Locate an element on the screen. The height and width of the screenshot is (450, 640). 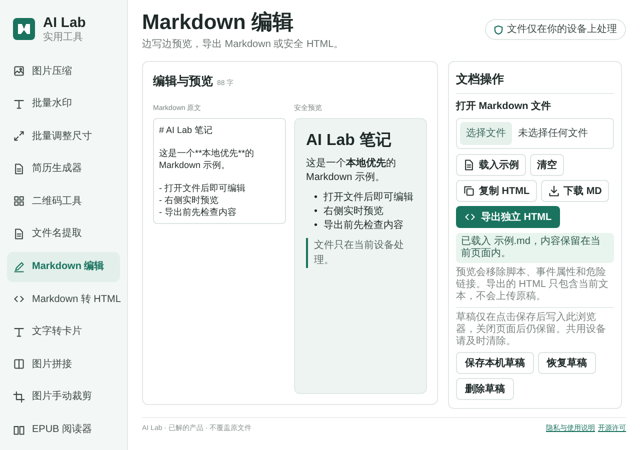
action-button: 导出独立 HTML is located at coordinates (508, 217).